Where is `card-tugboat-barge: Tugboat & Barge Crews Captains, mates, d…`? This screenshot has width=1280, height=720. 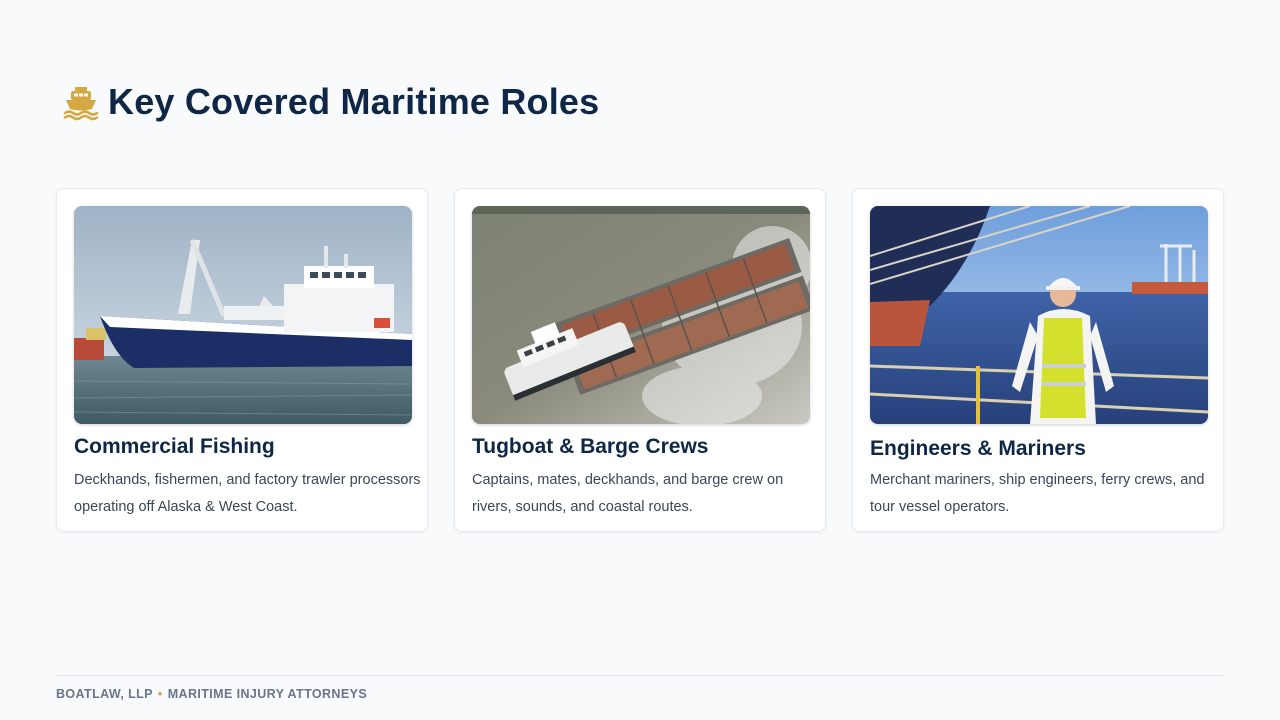 card-tugboat-barge: Tugboat & Barge Crews Captains, mates, d… is located at coordinates (640, 360).